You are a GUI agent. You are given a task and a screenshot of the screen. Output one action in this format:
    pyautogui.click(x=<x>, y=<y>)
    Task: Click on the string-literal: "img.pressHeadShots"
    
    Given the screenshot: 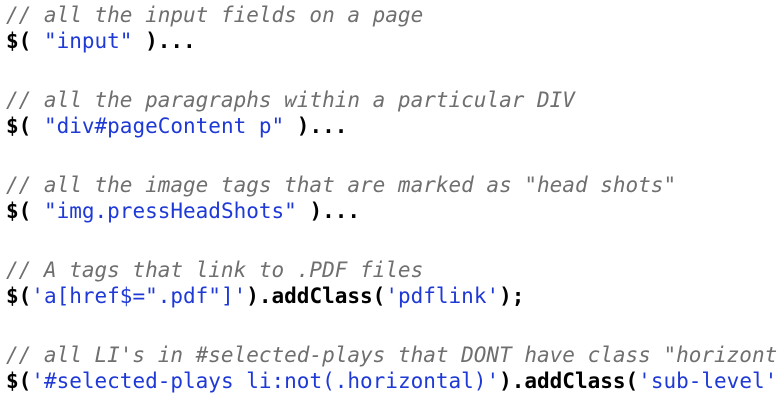 What is the action you would take?
    pyautogui.click(x=170, y=211)
    